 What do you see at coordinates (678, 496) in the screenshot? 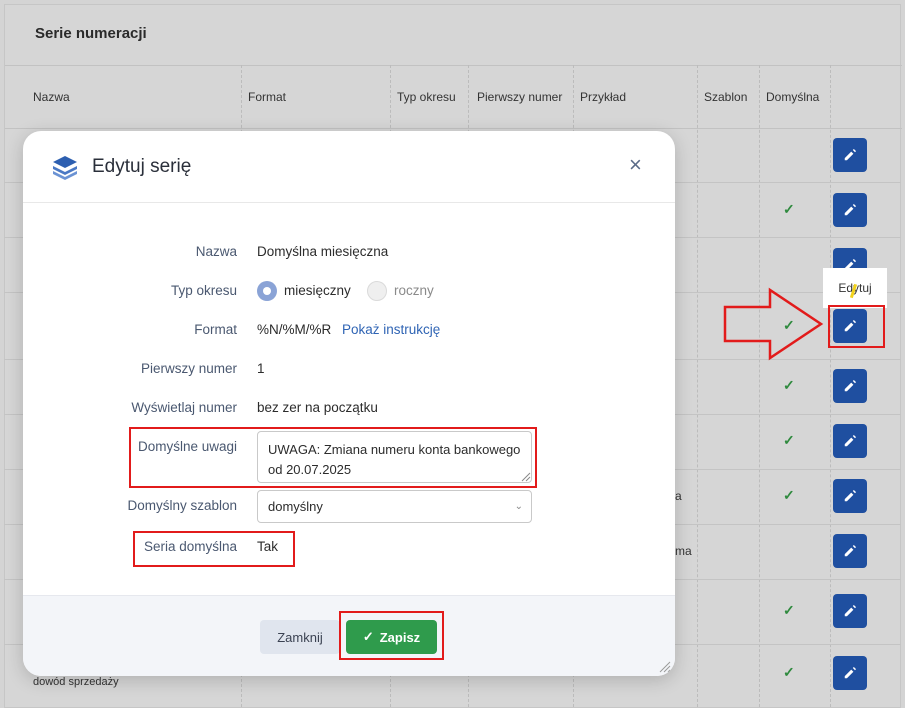
I see `example-cell: a` at bounding box center [678, 496].